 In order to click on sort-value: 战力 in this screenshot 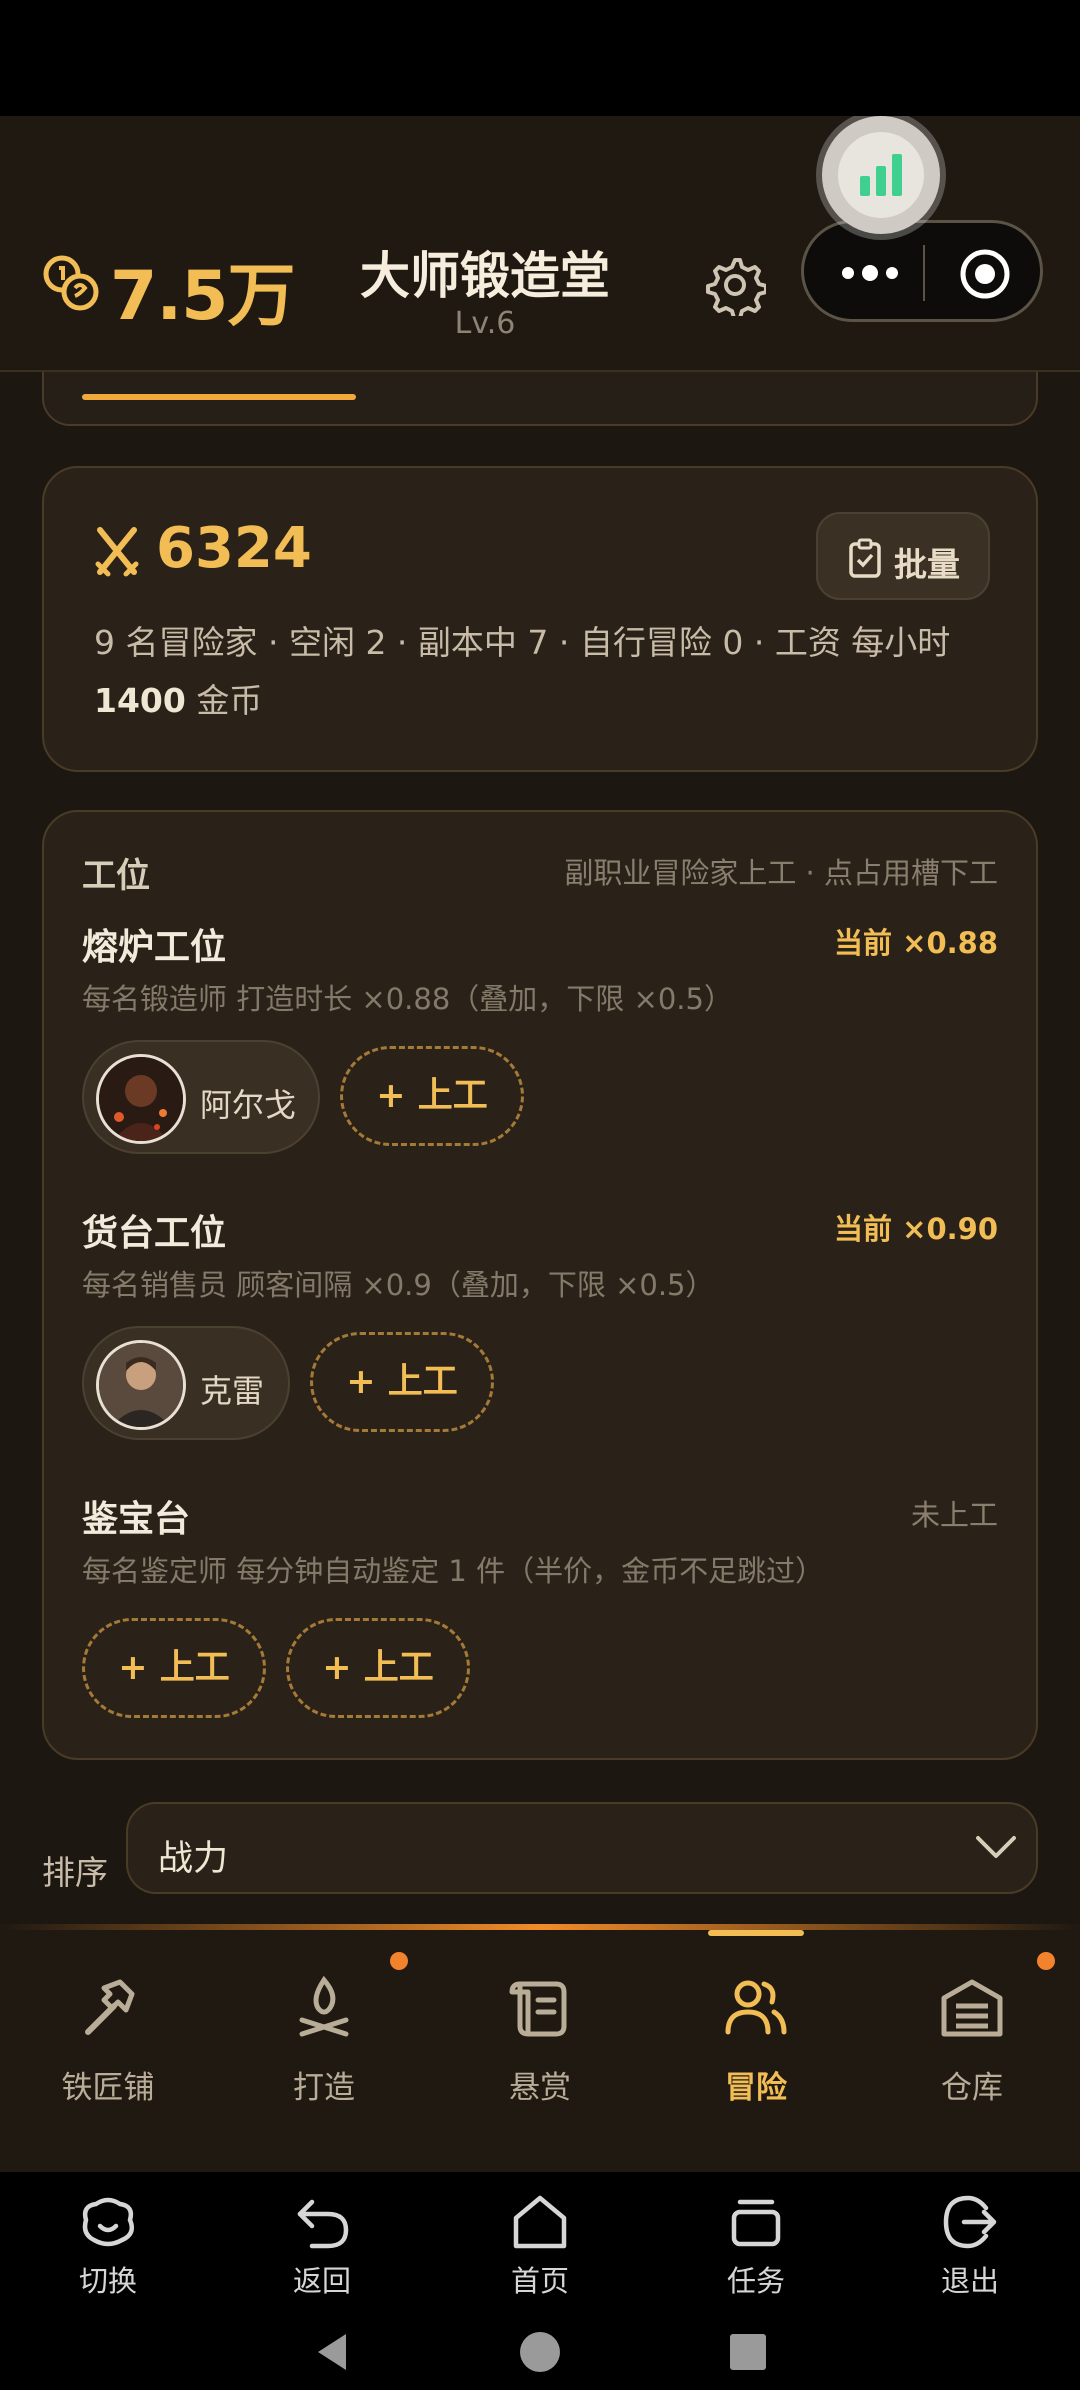, I will do `click(193, 1859)`.